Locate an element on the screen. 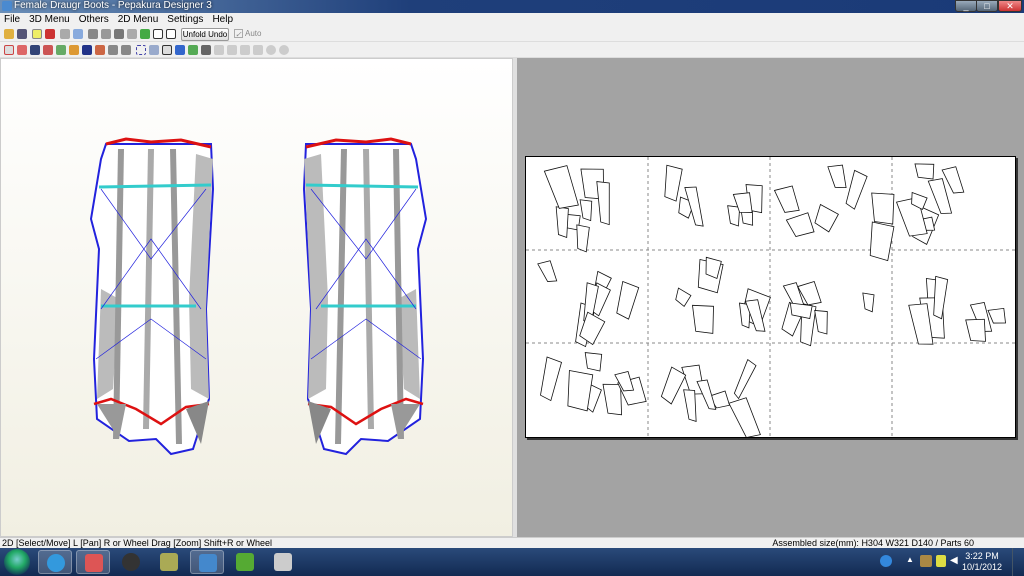 This screenshot has width=1024, height=576. network-drive-icon is located at coordinates (926, 561).